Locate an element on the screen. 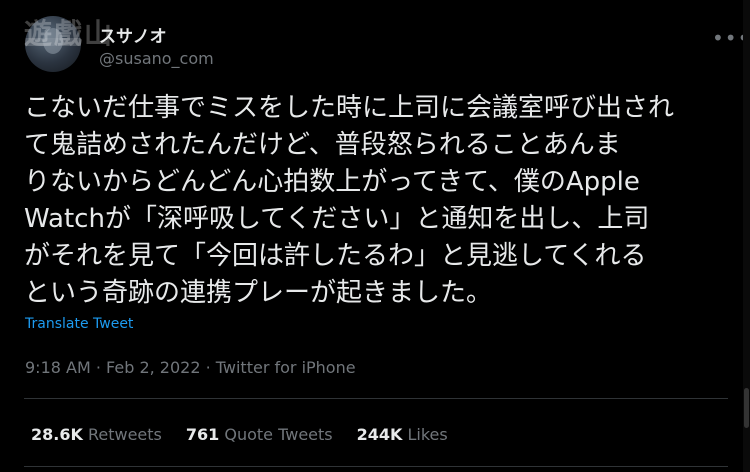 The height and width of the screenshot is (472, 750). retweets-stat: 28.6K Retweets is located at coordinates (96, 434).